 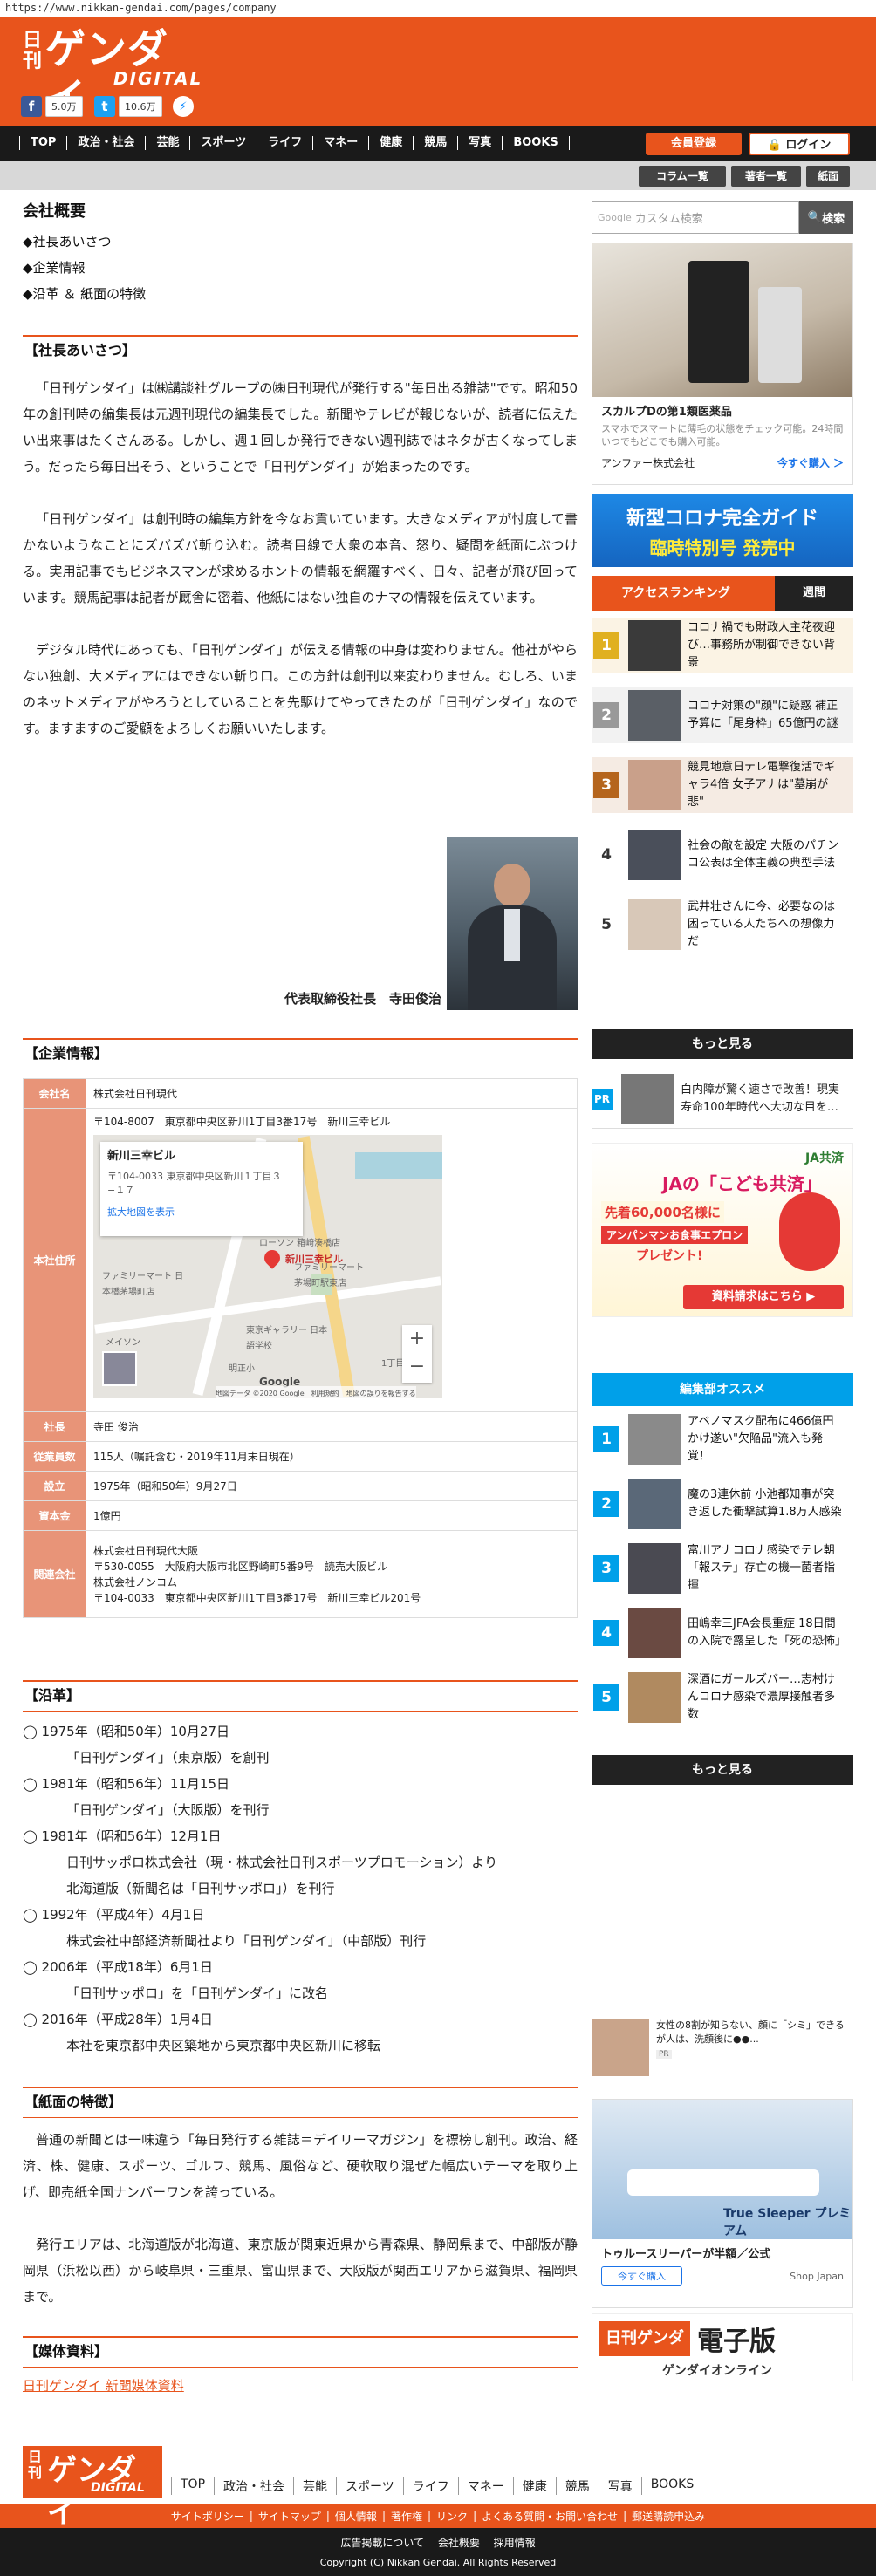 What do you see at coordinates (369, 2486) in the screenshot?
I see `footer-nav-item: スポーツ` at bounding box center [369, 2486].